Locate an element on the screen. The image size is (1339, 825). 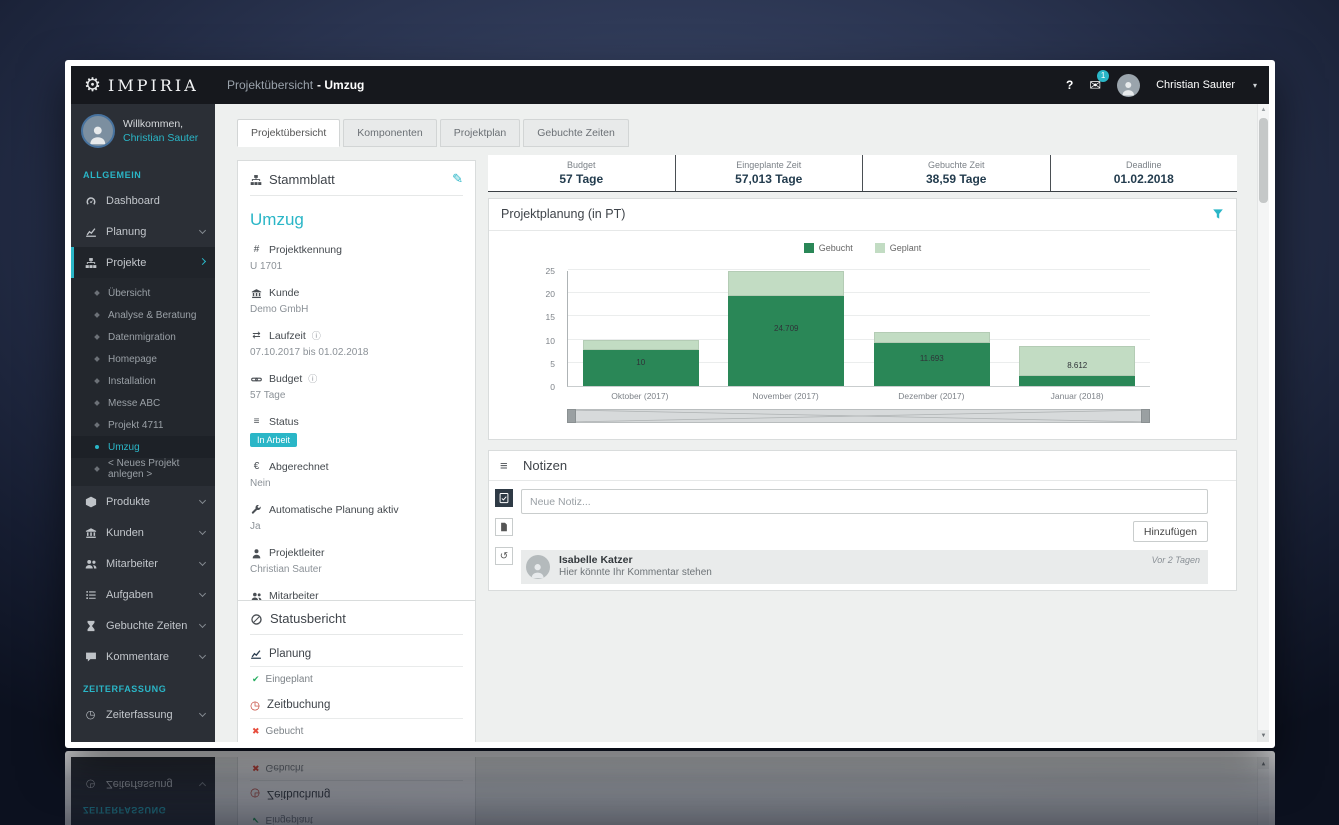
sub-item-messe-abc: Messe ABC is located at coordinates (143, 403).